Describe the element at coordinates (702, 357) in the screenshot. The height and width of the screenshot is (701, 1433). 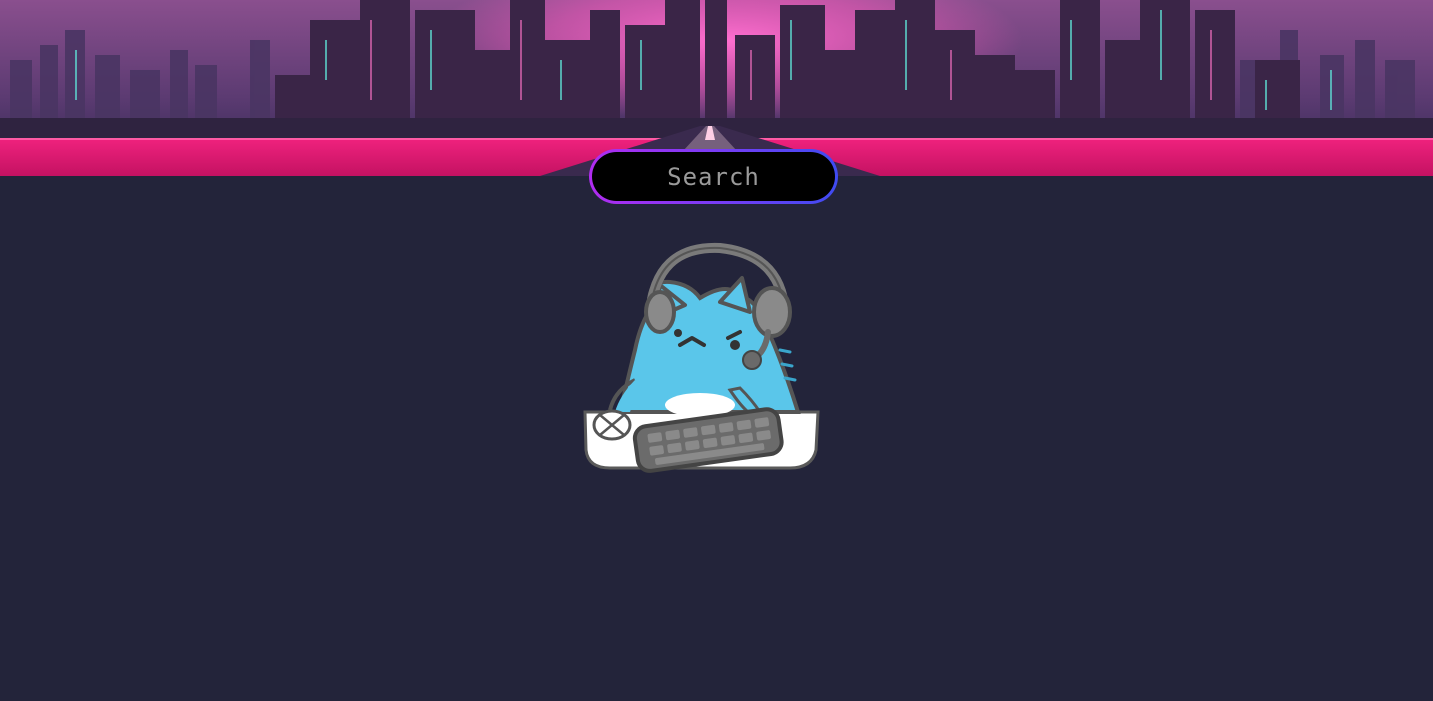
I see `gamer-cat-mascot-icon` at that location.